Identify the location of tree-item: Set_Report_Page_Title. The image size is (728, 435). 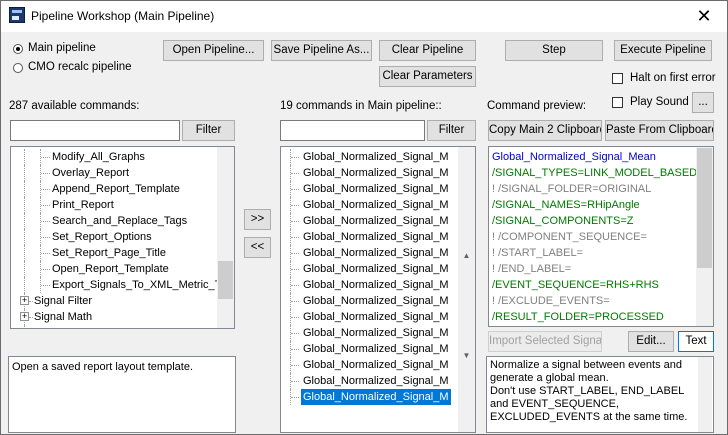
(116, 253).